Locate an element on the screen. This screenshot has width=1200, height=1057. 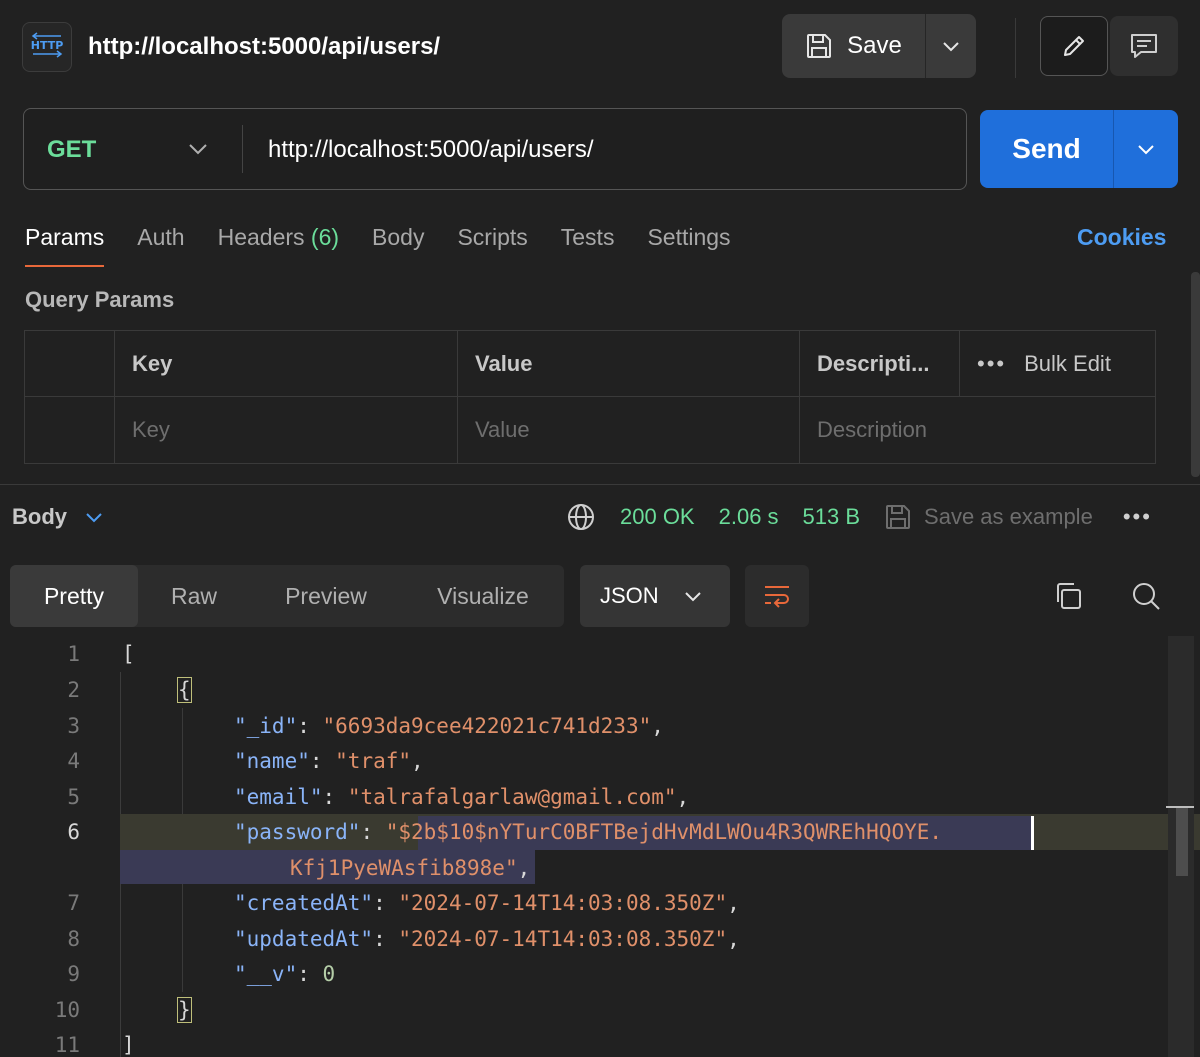
code-line-wrapped: Kfj1PyeWAsfib898e", is located at coordinates (410, 868).